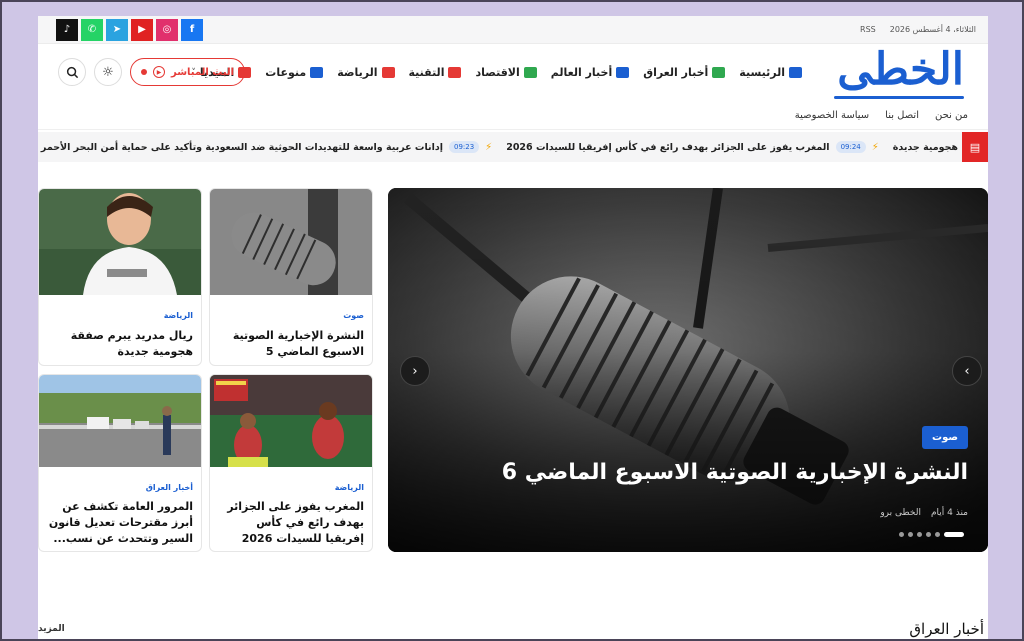 The image size is (1024, 641). I want to click on live-label: البث المباشر, so click(203, 72).